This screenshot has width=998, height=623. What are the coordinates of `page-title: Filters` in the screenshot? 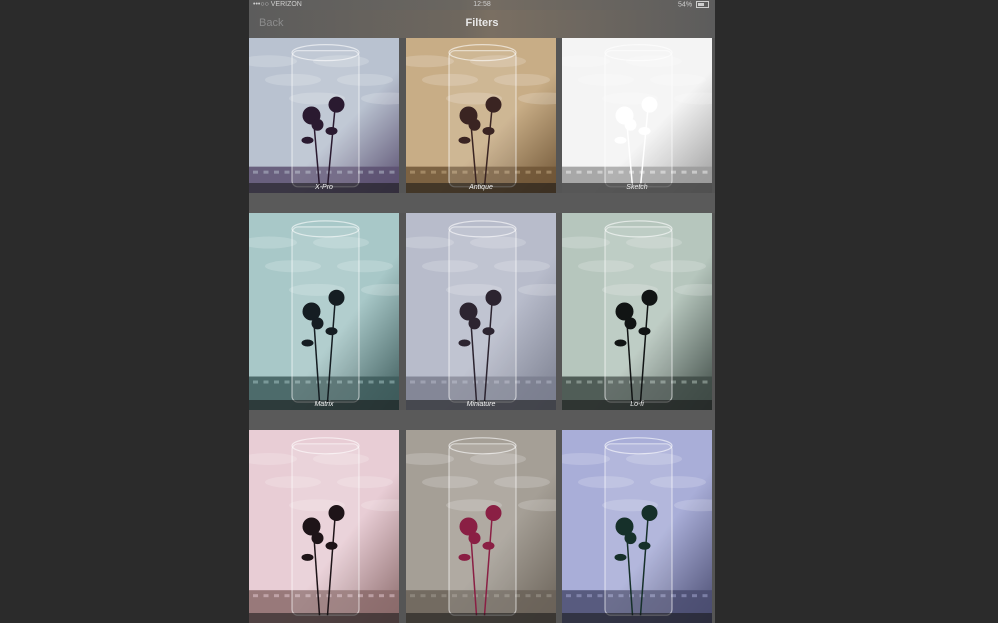 It's located at (482, 23).